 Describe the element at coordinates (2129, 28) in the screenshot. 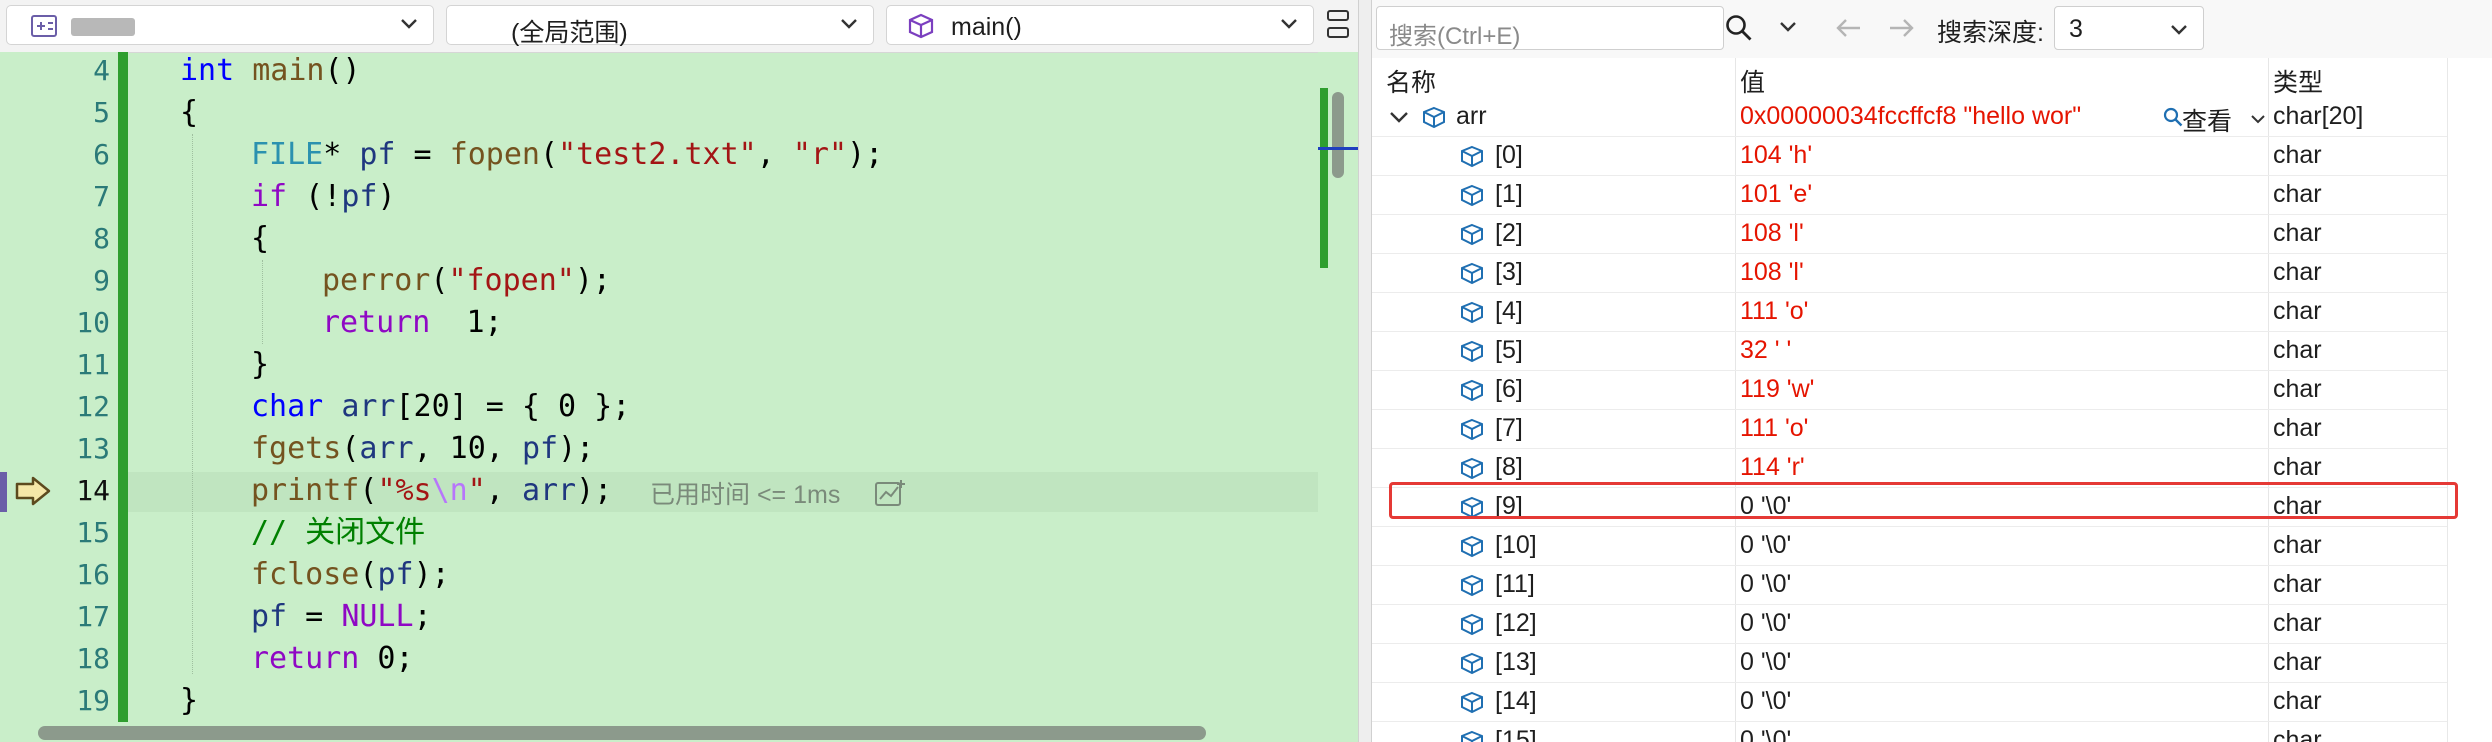

I see `search-depth-dropdown: 3` at that location.